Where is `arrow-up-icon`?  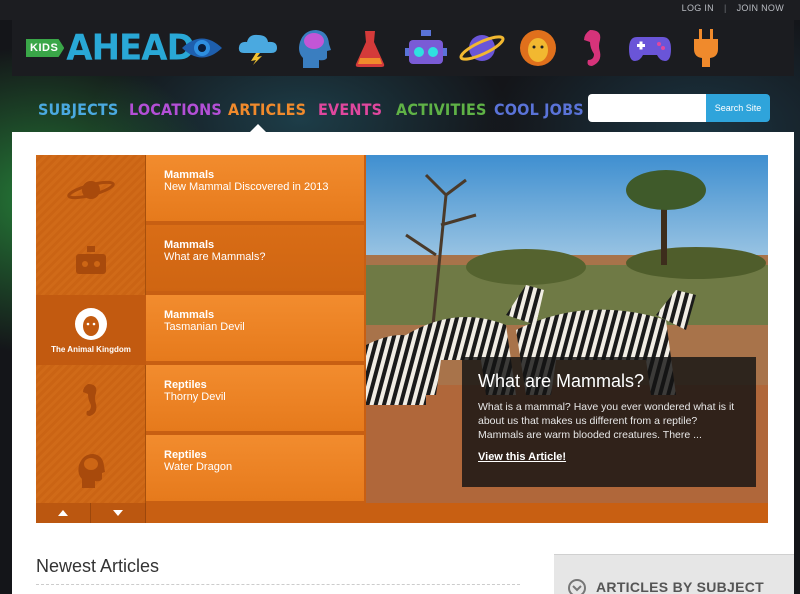 arrow-up-icon is located at coordinates (63, 513).